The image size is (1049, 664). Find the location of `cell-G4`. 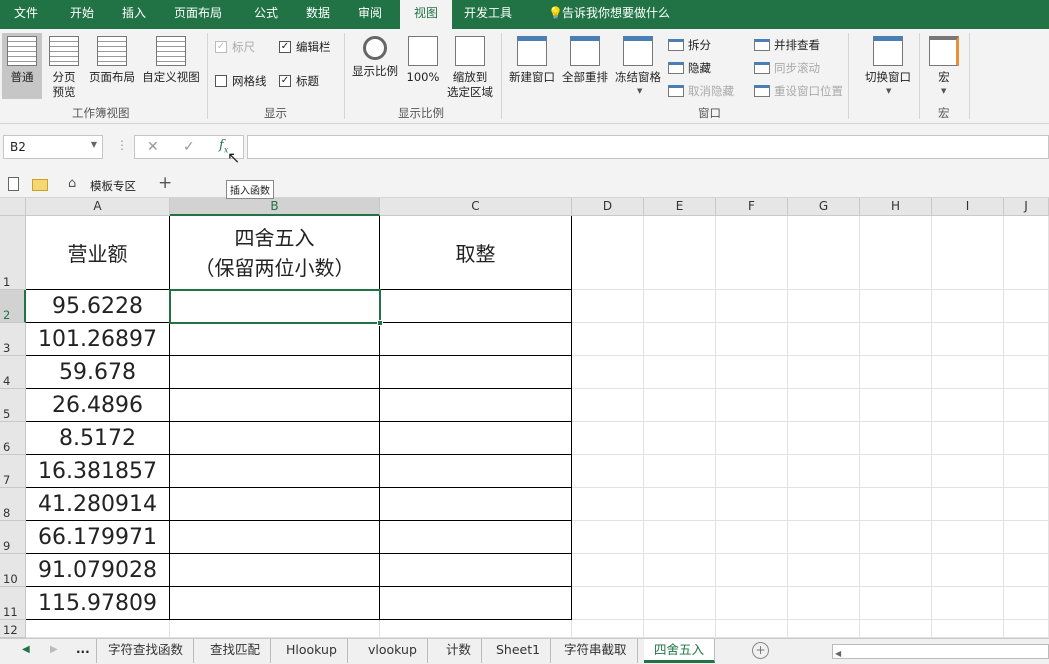

cell-G4 is located at coordinates (824, 372).